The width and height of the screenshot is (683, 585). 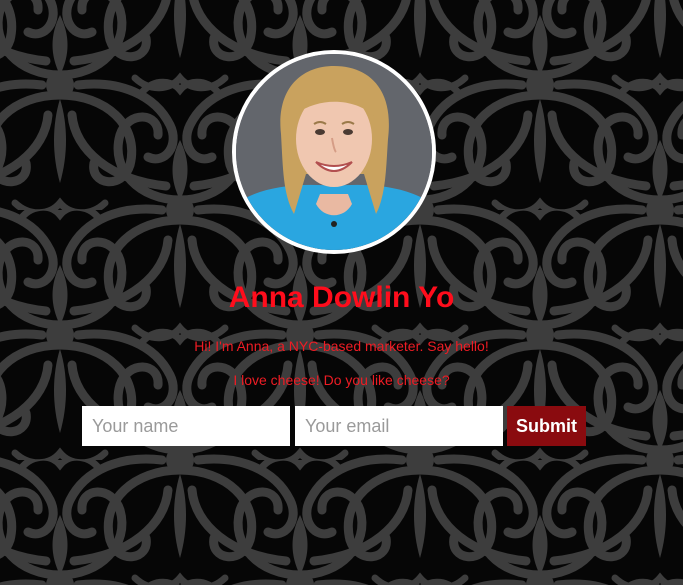 What do you see at coordinates (546, 426) in the screenshot?
I see `submit-button: Submit` at bounding box center [546, 426].